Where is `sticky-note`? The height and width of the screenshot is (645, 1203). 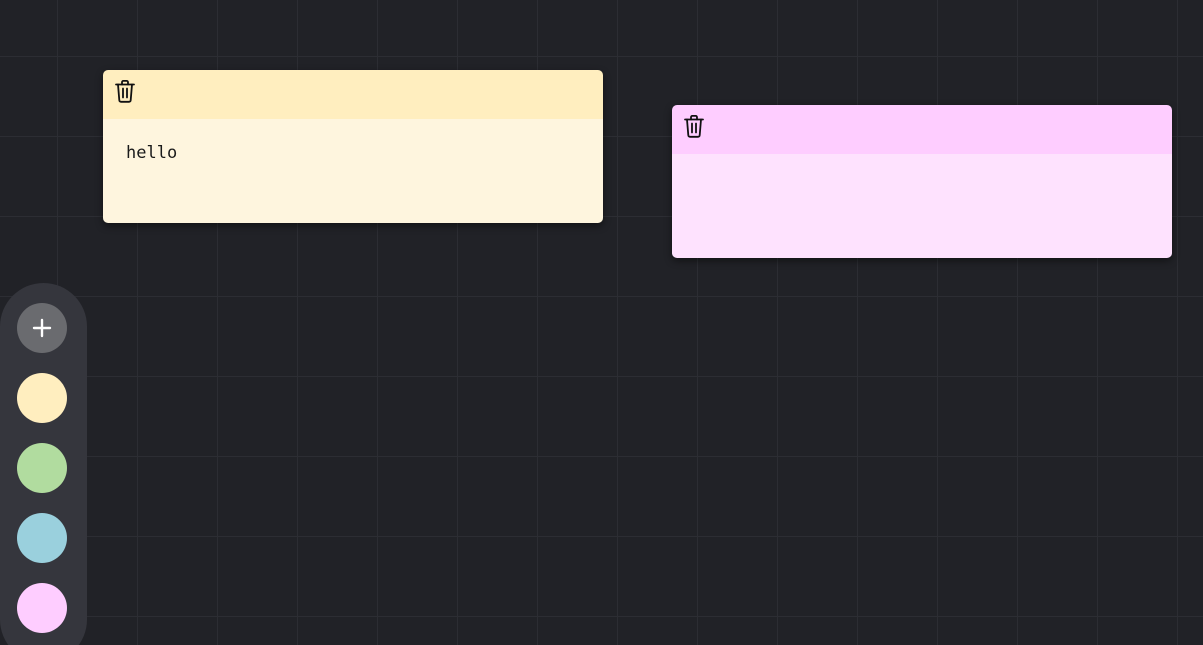
sticky-note is located at coordinates (922, 181).